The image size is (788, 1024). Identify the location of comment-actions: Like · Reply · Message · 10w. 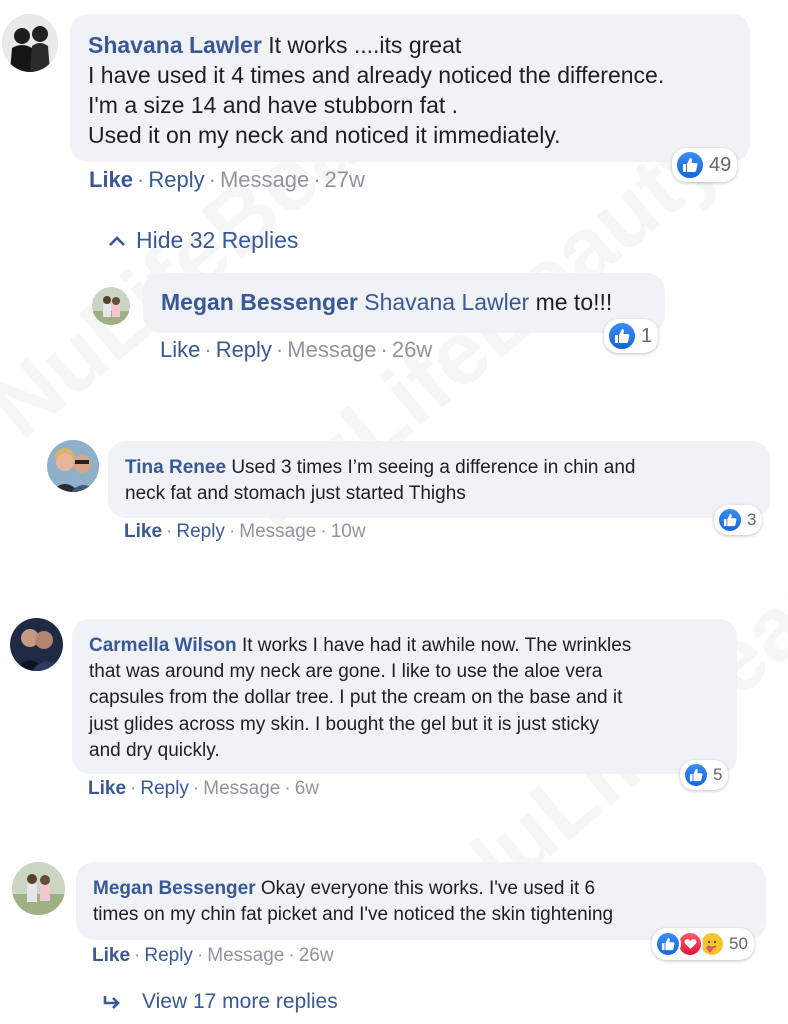
(245, 531).